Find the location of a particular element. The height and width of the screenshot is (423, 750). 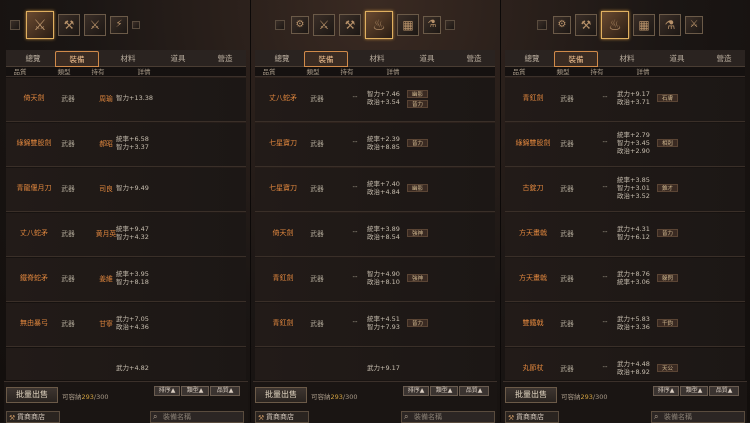

table-row: 方天畫戟 武器 -- 武力+8.76 統率+3.06 躲閃 is located at coordinates (625, 280).